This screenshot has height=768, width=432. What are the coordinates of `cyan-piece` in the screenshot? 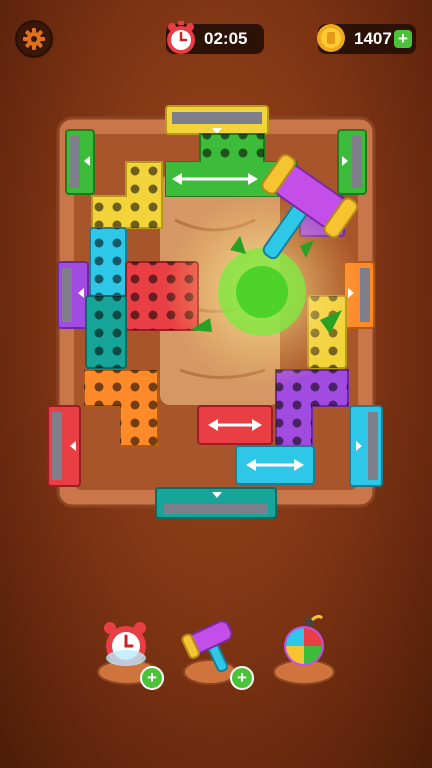 It's located at (108, 262).